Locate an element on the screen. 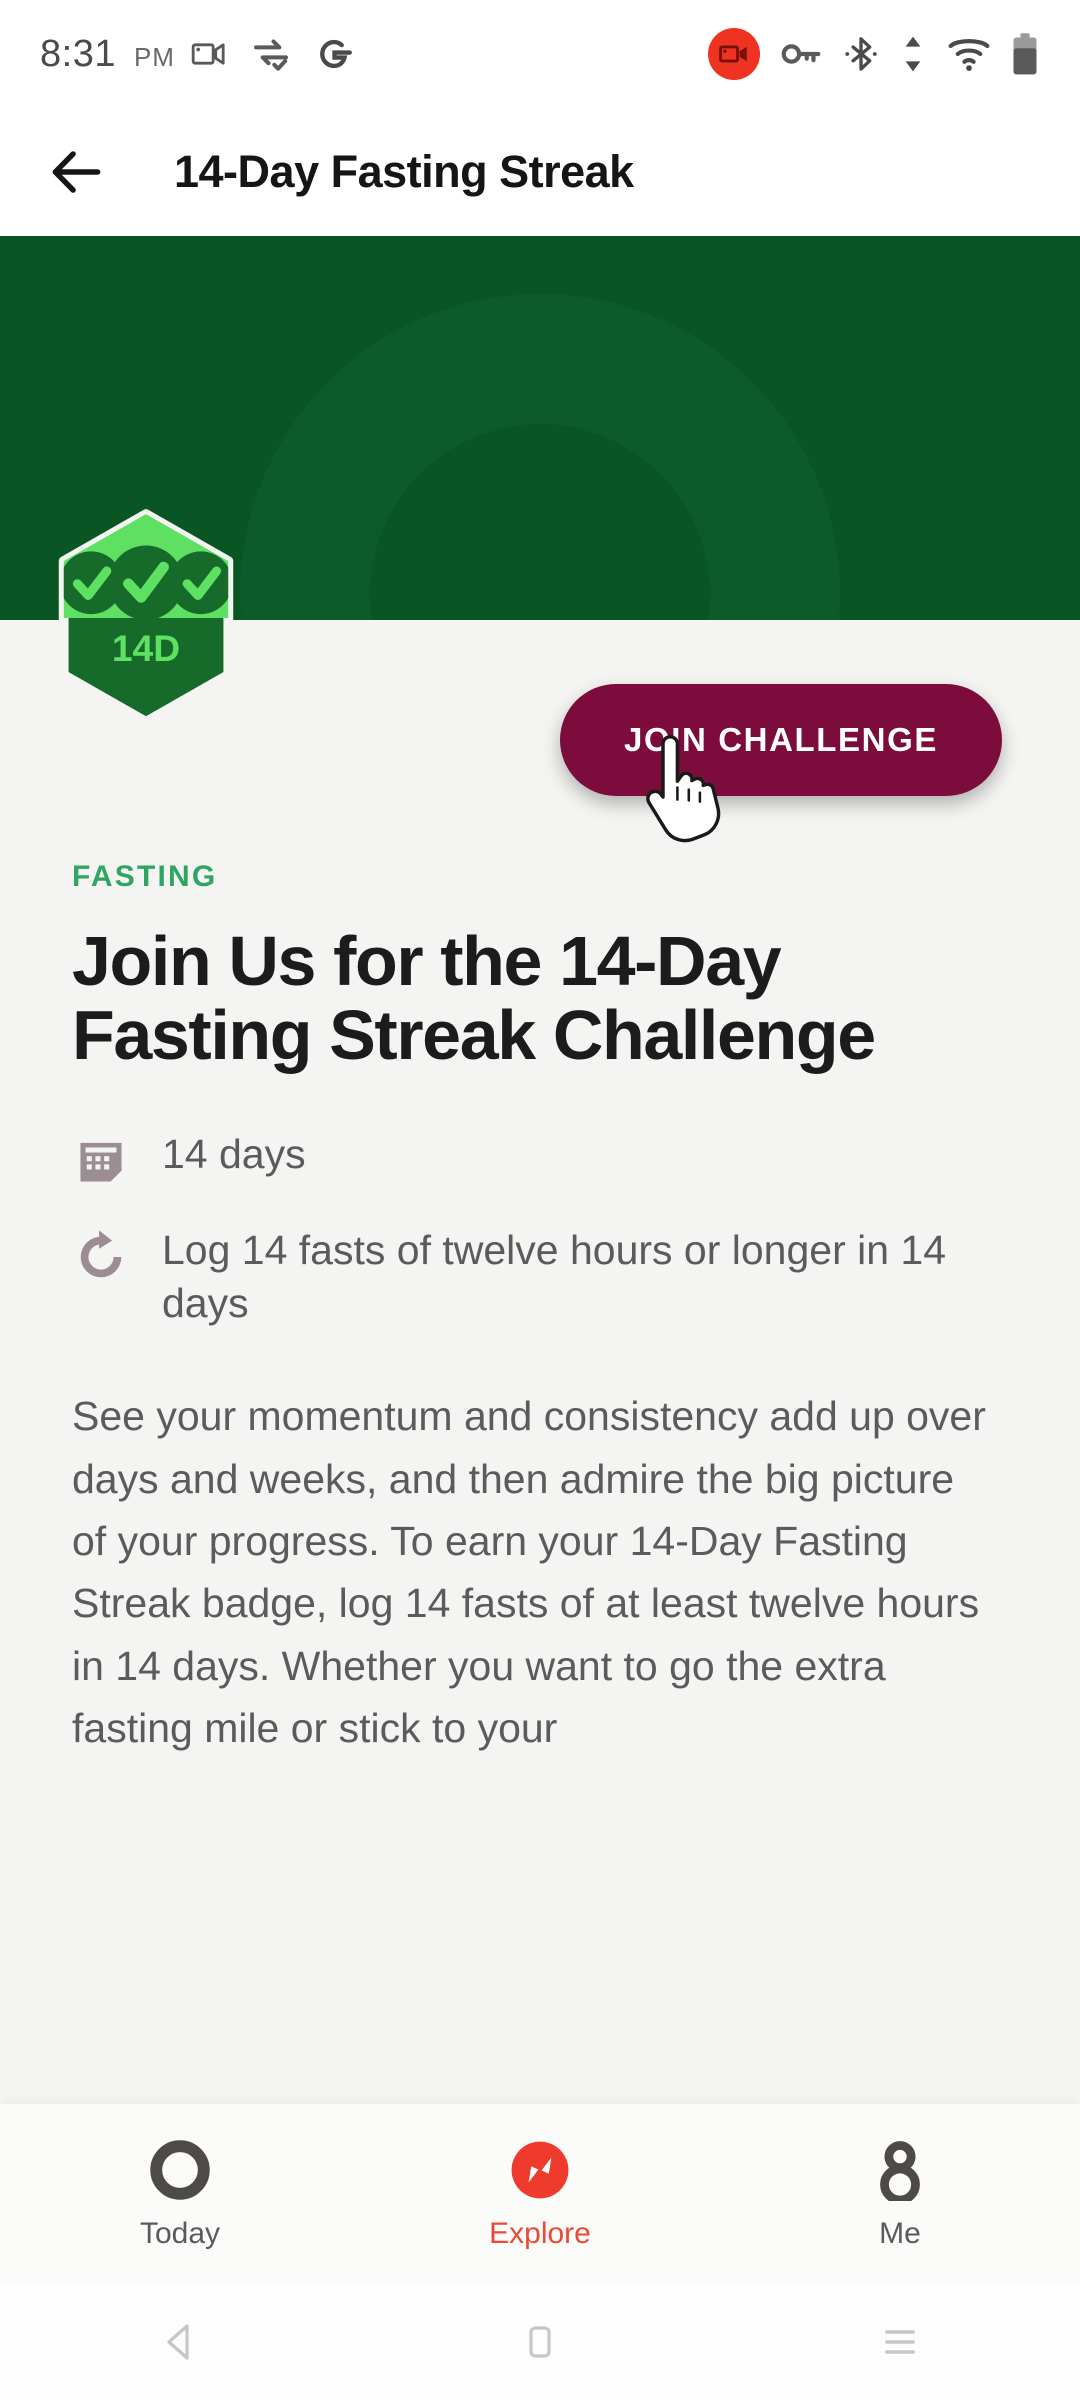 The width and height of the screenshot is (1080, 2400). nav-label-me: Me is located at coordinates (900, 2233).